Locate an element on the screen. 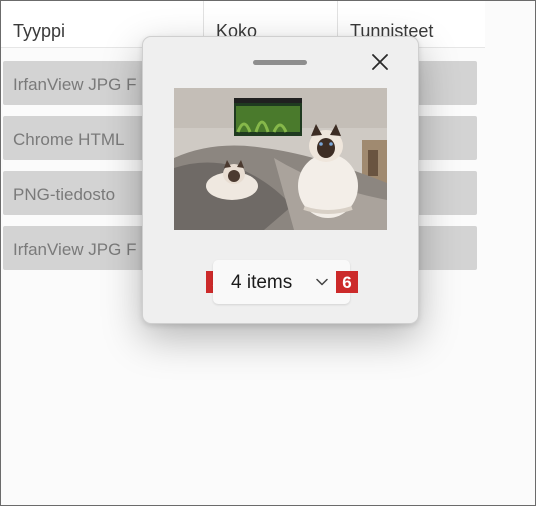  file-type-label: Chrome HTML is located at coordinates (69, 139).